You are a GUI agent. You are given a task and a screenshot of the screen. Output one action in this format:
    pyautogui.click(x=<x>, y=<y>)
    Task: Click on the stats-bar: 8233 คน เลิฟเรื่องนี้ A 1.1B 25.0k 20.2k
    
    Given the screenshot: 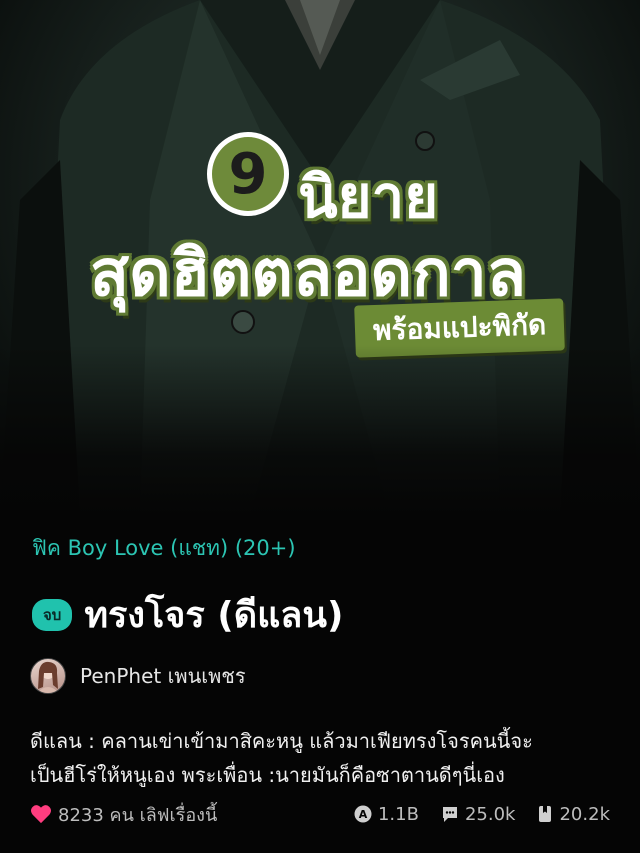 What is the action you would take?
    pyautogui.click(x=320, y=814)
    